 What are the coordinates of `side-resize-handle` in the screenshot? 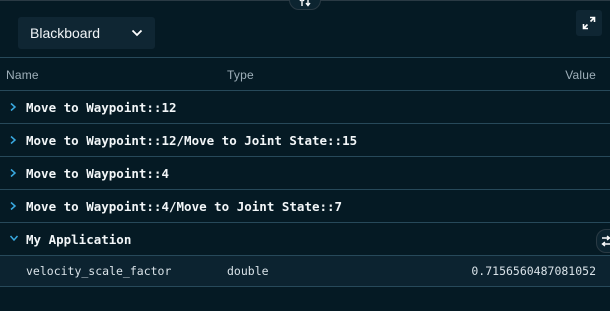 It's located at (603, 241).